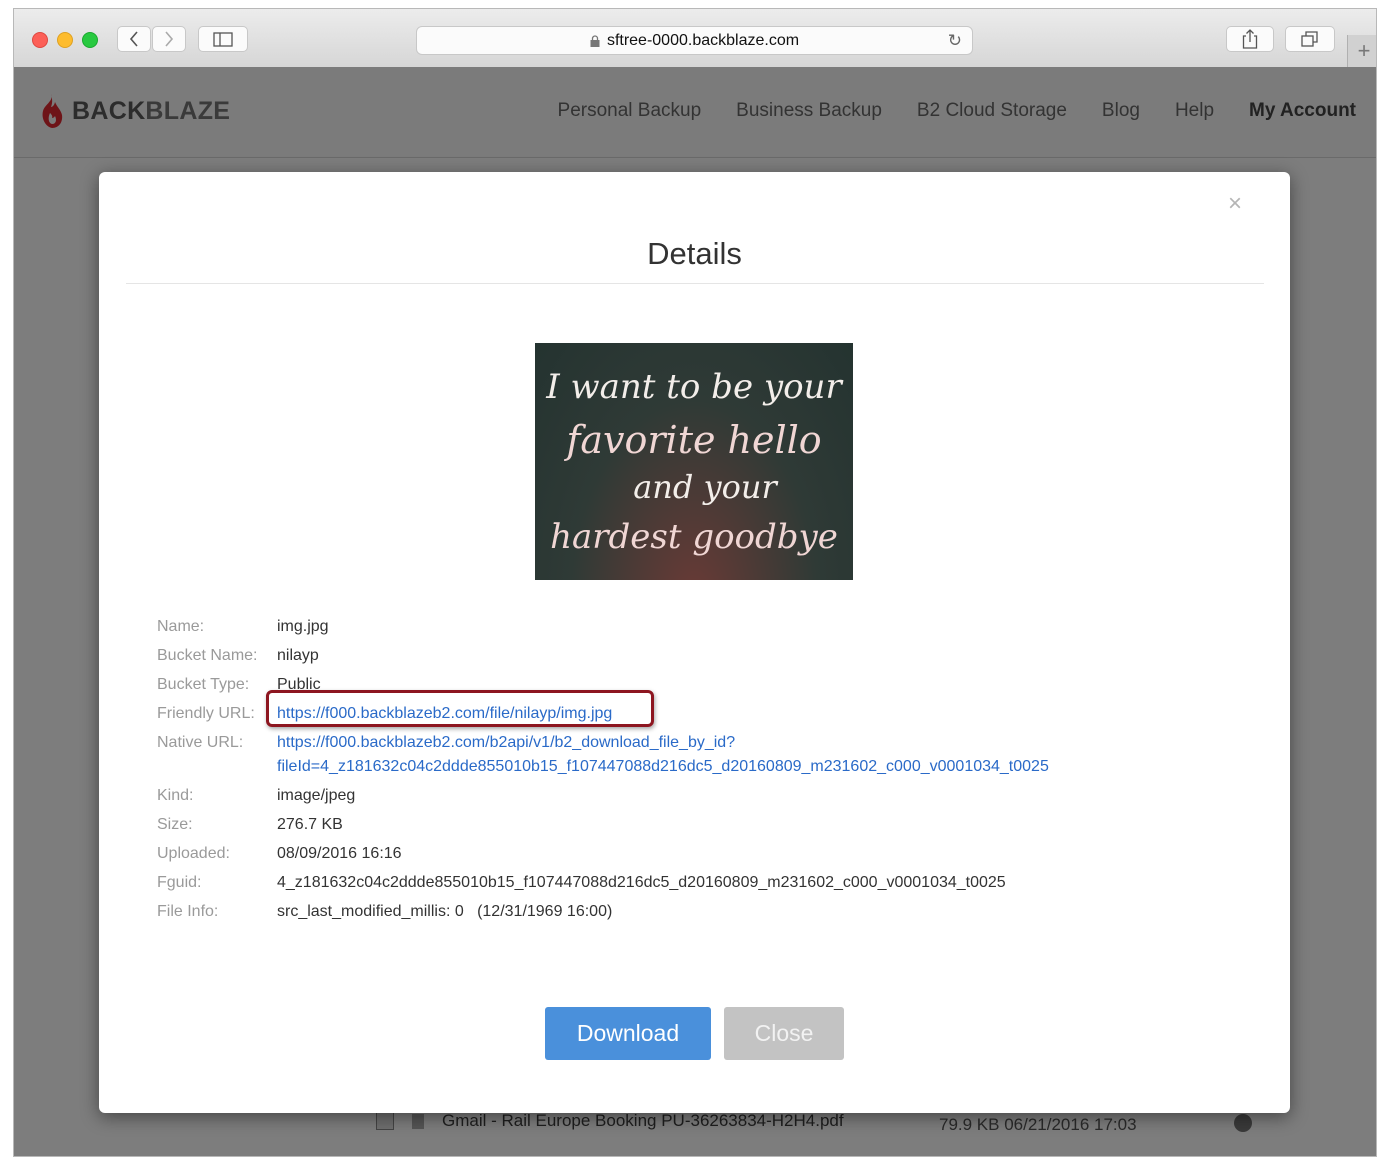 Image resolution: width=1385 pixels, height=1157 pixels. Describe the element at coordinates (630, 111) in the screenshot. I see `nav-personal-backup: Personal Backup` at that location.